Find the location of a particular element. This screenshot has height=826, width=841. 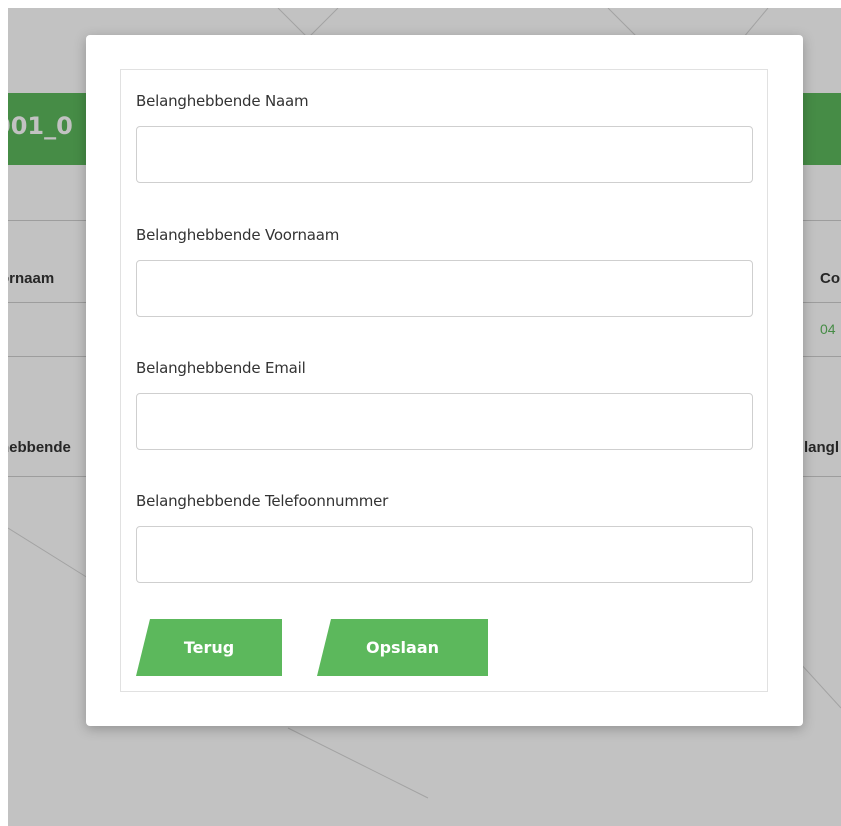

email-input is located at coordinates (444, 421).